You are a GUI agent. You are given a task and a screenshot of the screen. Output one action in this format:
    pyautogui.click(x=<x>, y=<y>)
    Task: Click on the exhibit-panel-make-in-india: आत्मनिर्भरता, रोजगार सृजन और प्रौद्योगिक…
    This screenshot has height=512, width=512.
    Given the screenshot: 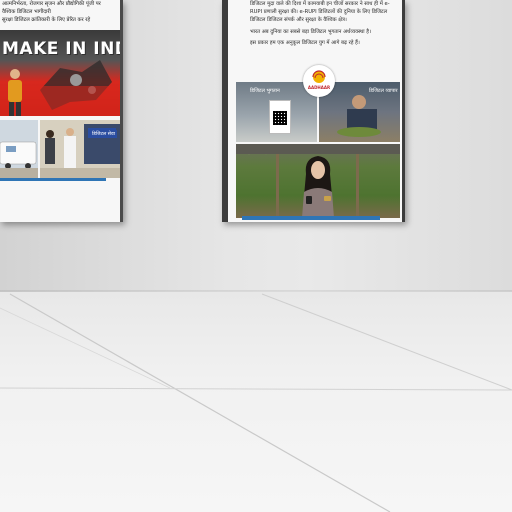 What is the action you would take?
    pyautogui.click(x=61, y=111)
    